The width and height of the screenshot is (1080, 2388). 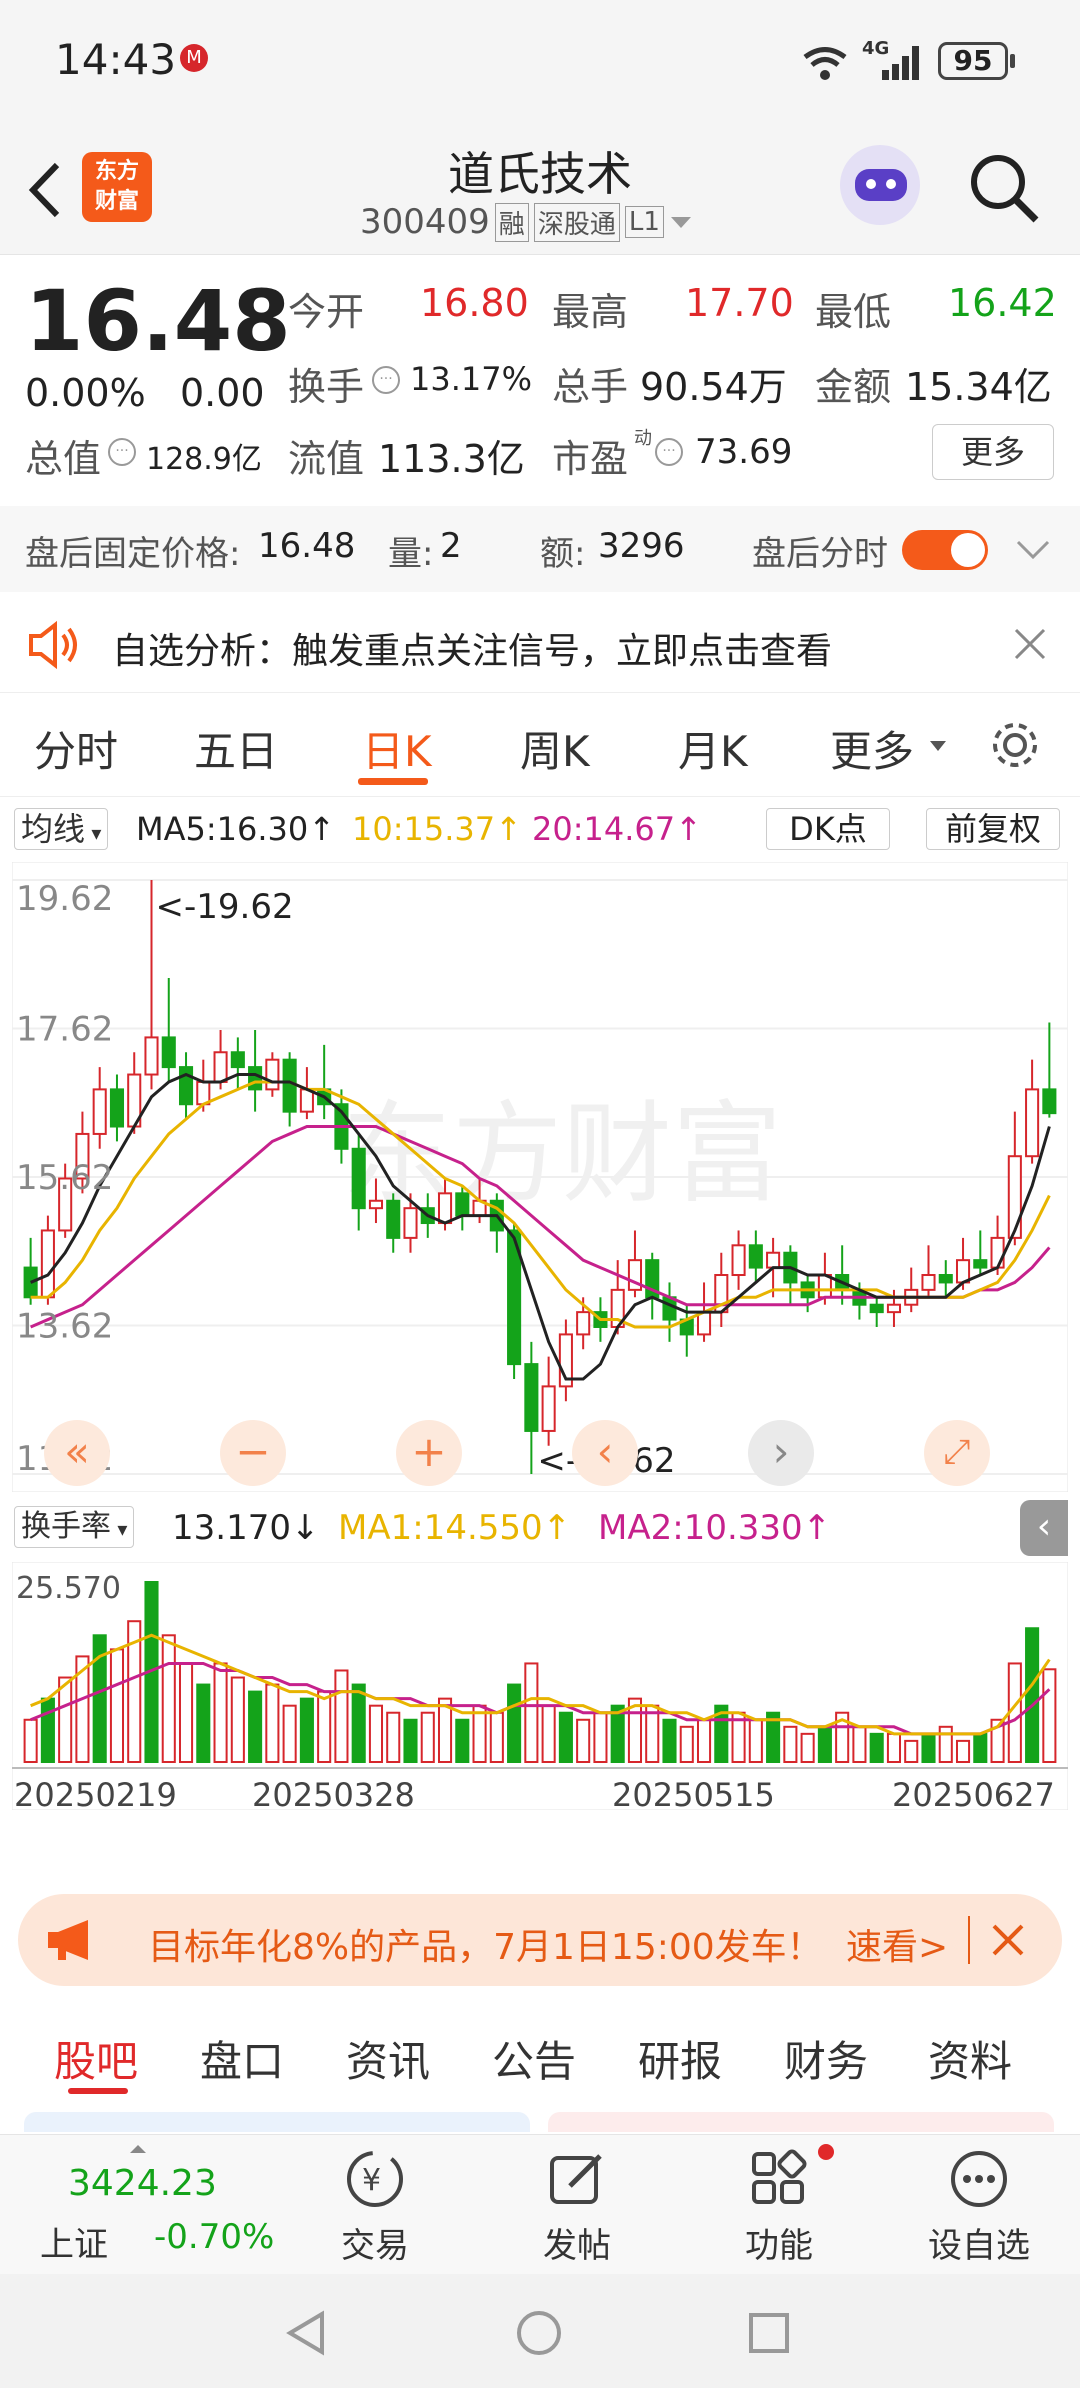 What do you see at coordinates (375, 2242) in the screenshot?
I see `nav-trade: 交易` at bounding box center [375, 2242].